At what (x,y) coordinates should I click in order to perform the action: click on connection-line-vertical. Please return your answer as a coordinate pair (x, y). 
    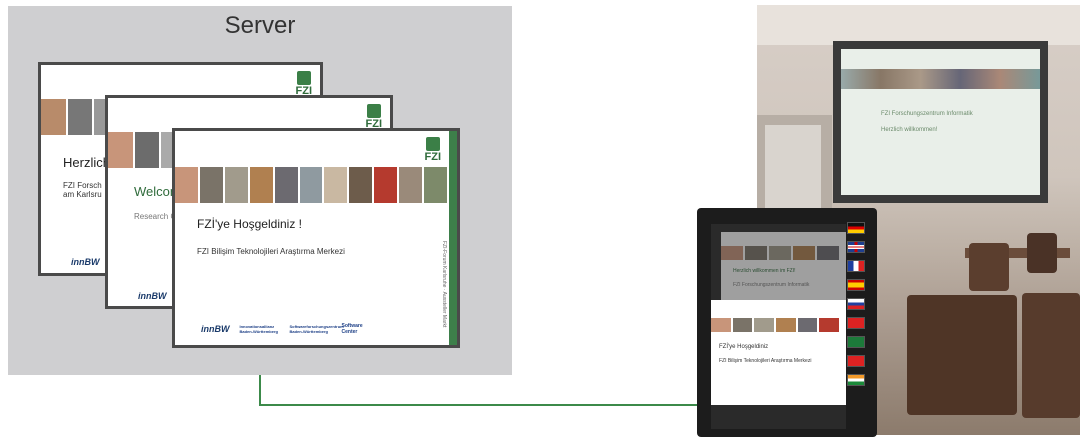
    Looking at the image, I should click on (260, 390).